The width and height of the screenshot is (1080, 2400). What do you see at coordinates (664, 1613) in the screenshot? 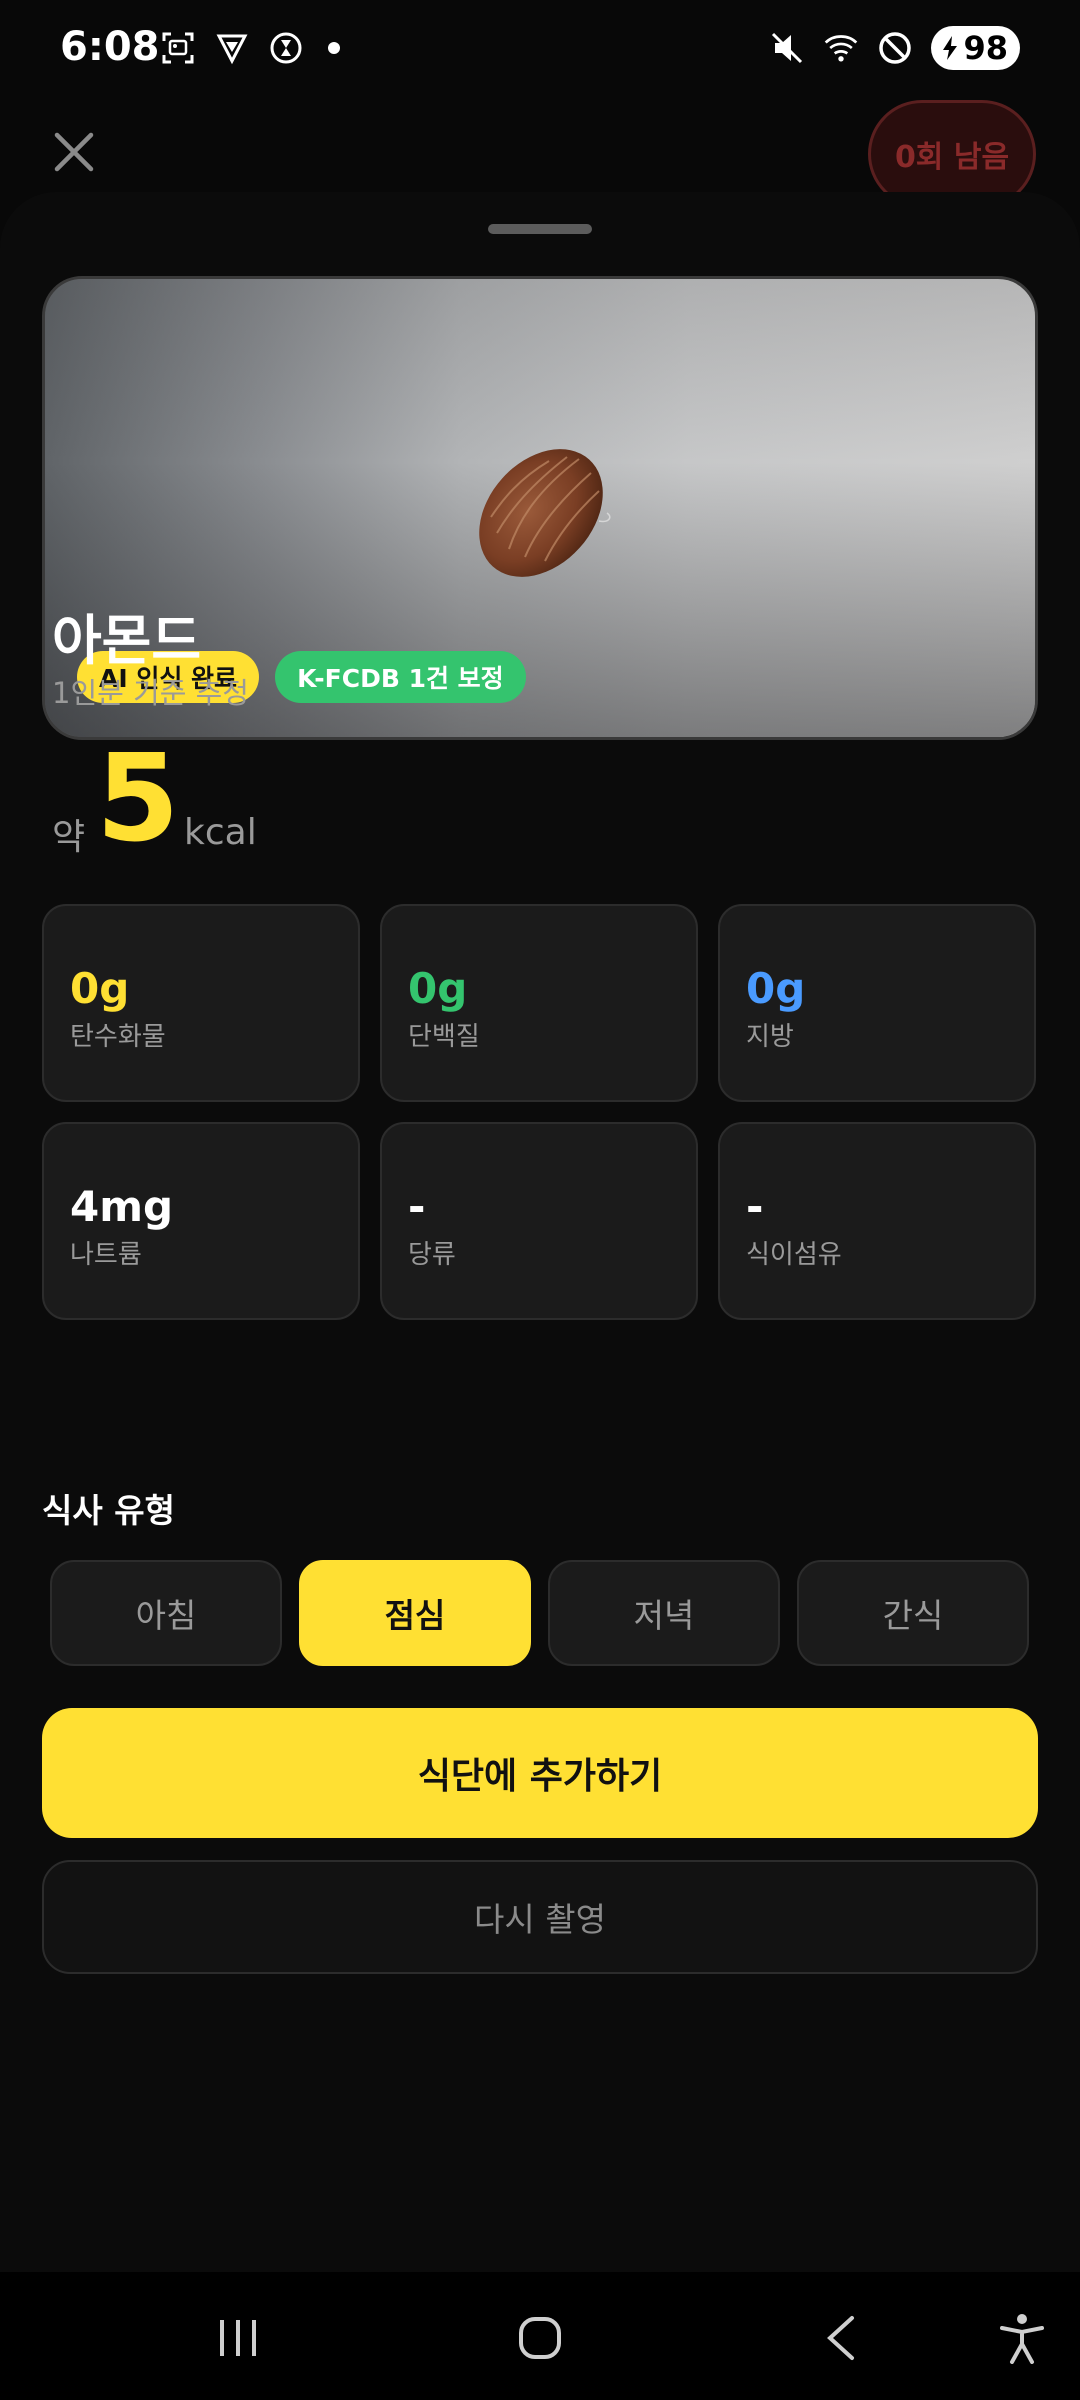
I see `meal-option-dinner: 저녁` at bounding box center [664, 1613].